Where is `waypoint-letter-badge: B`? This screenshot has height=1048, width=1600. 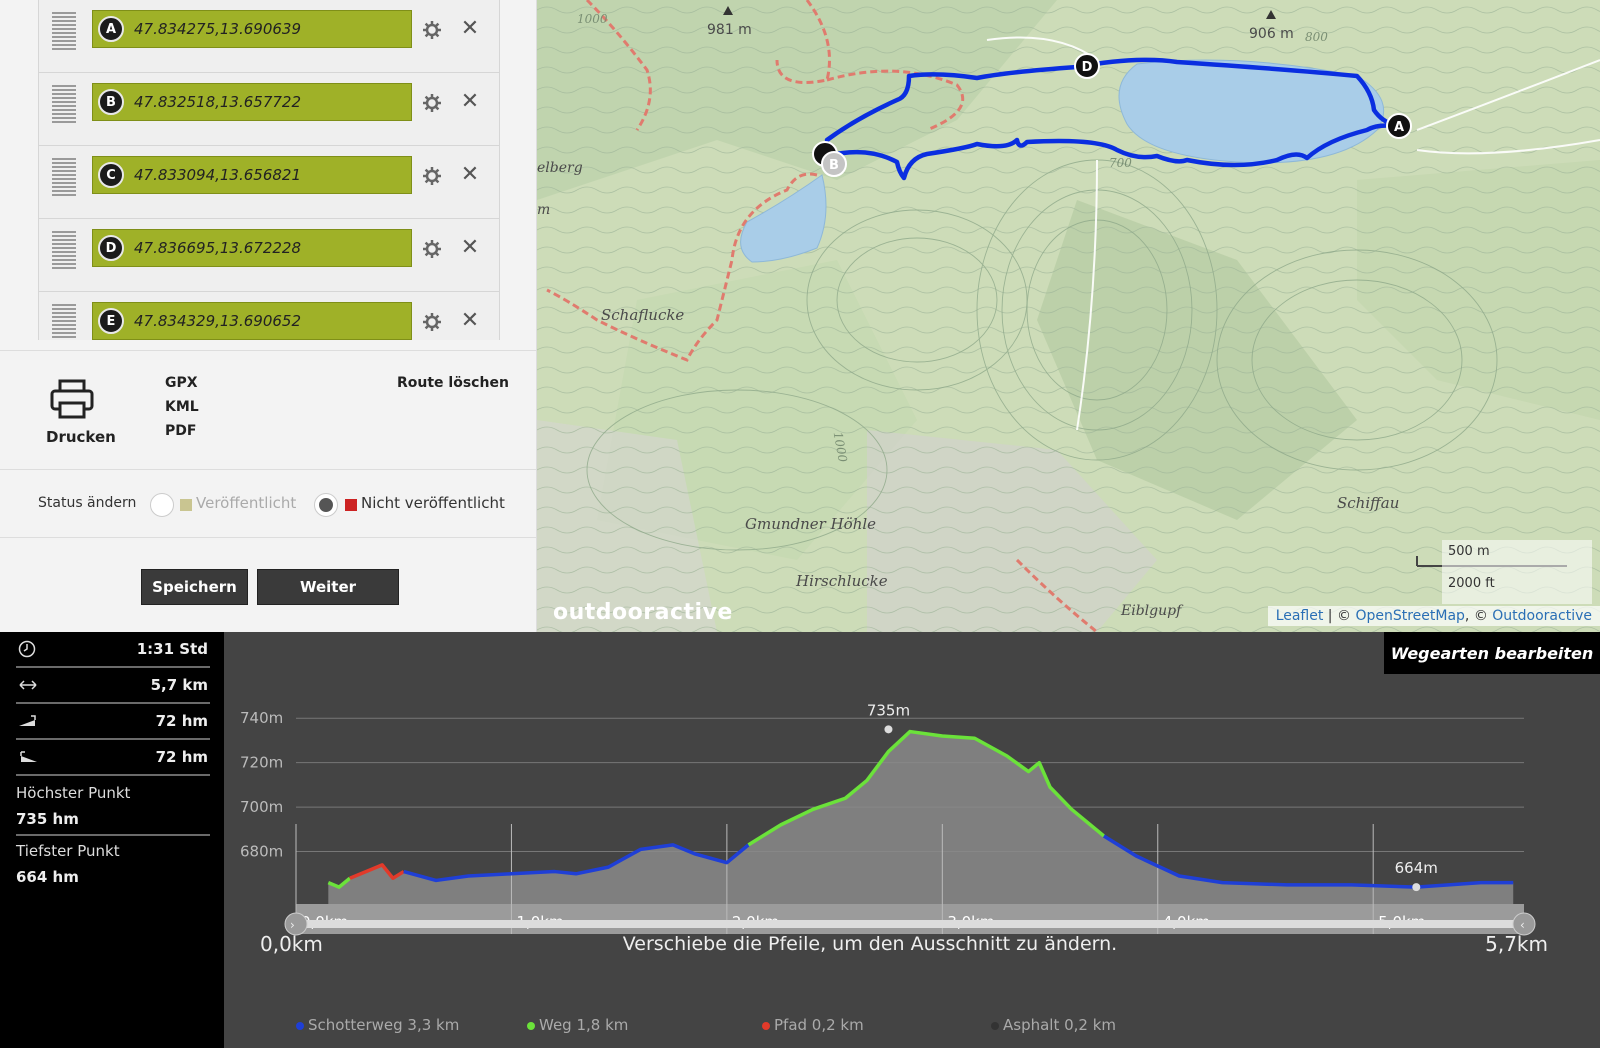
waypoint-letter-badge: B is located at coordinates (111, 102).